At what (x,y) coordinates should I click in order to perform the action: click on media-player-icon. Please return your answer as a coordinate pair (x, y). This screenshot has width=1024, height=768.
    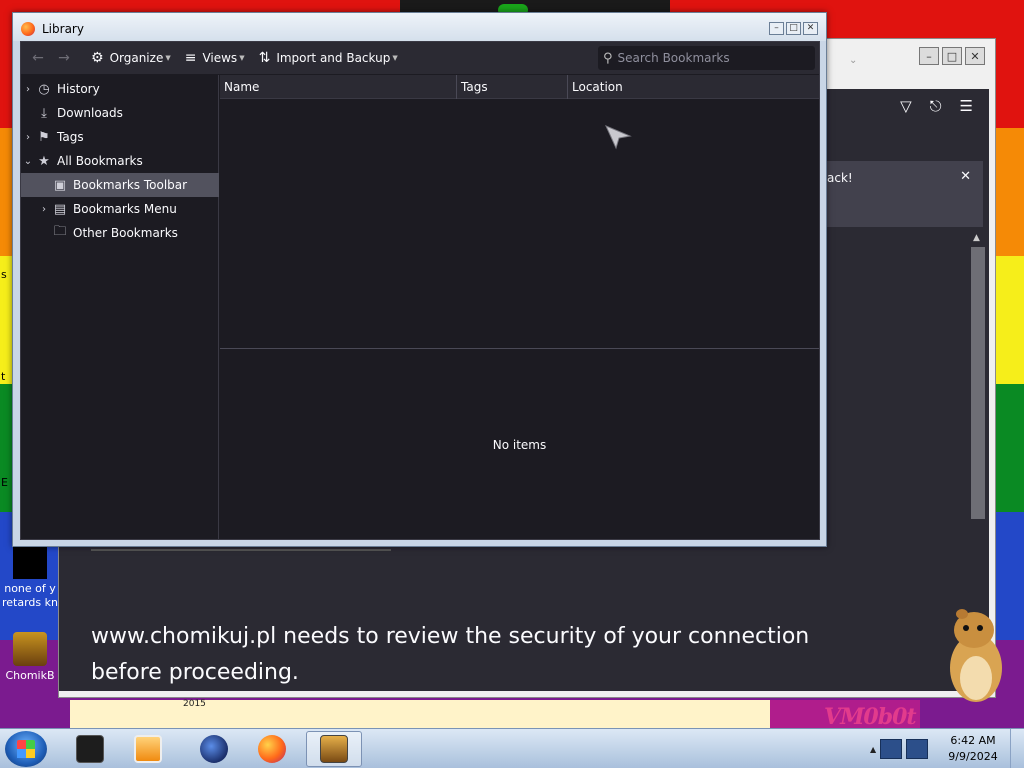
    Looking at the image, I should click on (148, 749).